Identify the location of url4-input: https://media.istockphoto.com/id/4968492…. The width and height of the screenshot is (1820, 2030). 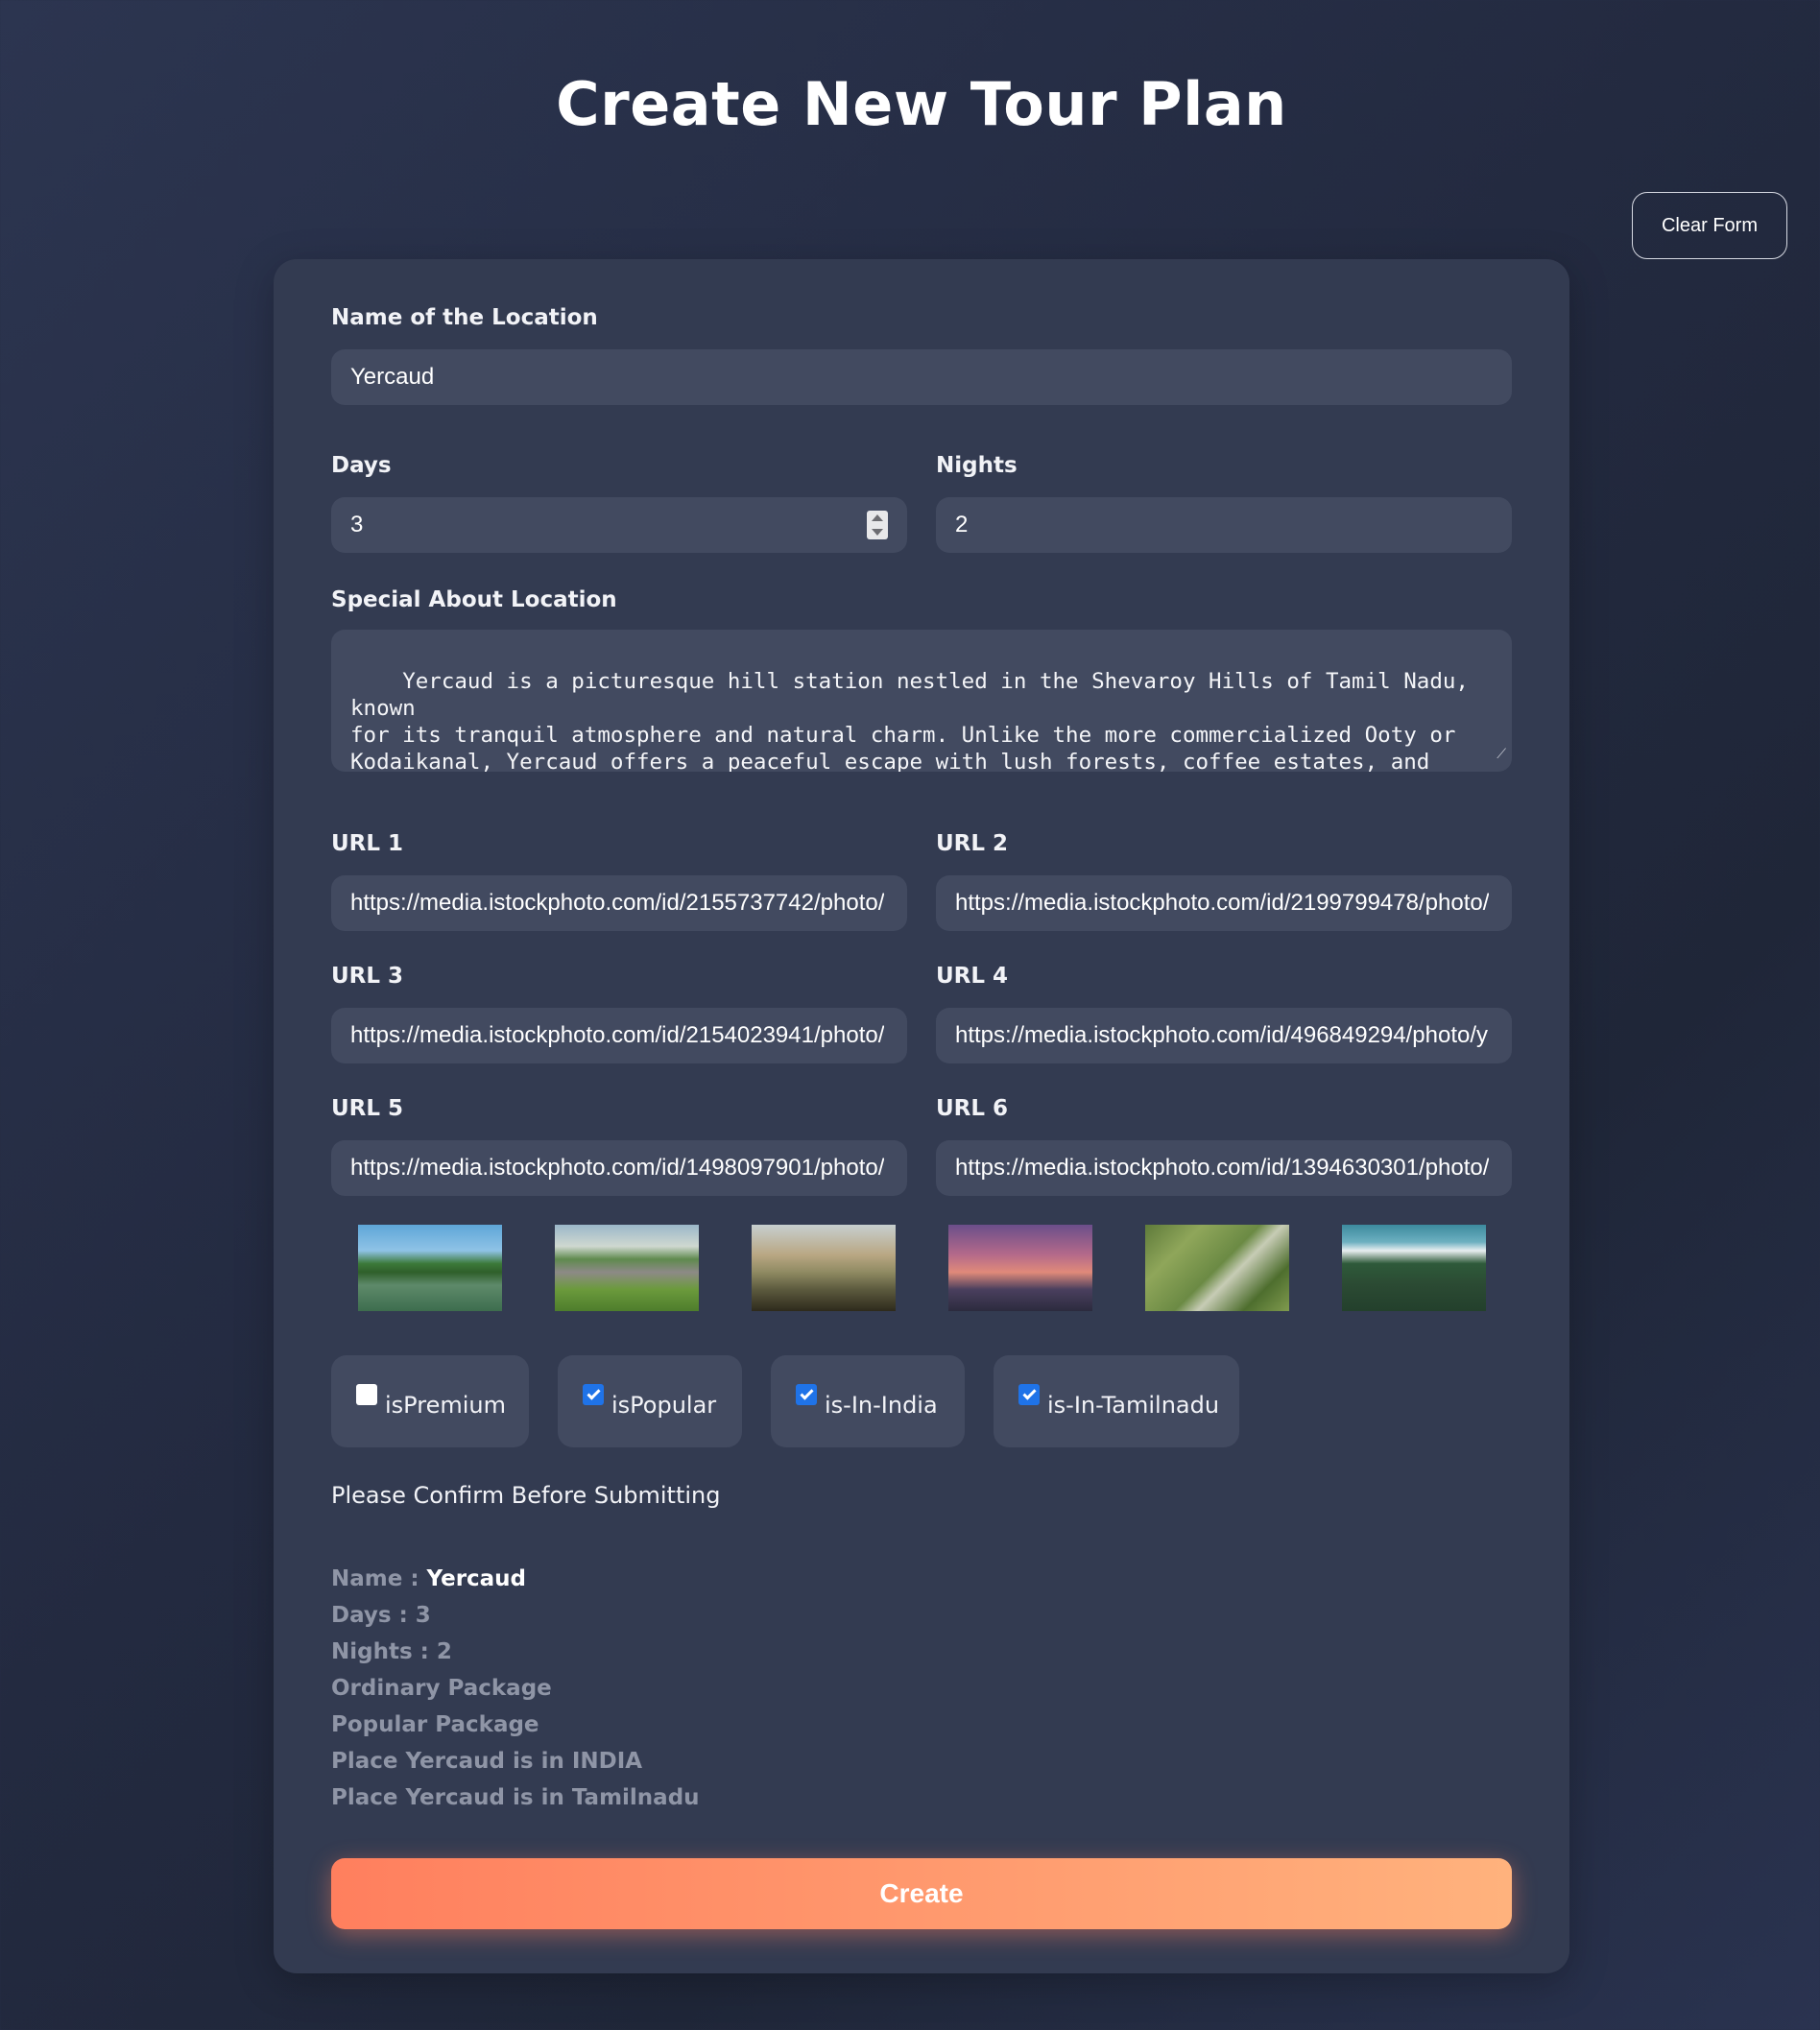
(1224, 1035).